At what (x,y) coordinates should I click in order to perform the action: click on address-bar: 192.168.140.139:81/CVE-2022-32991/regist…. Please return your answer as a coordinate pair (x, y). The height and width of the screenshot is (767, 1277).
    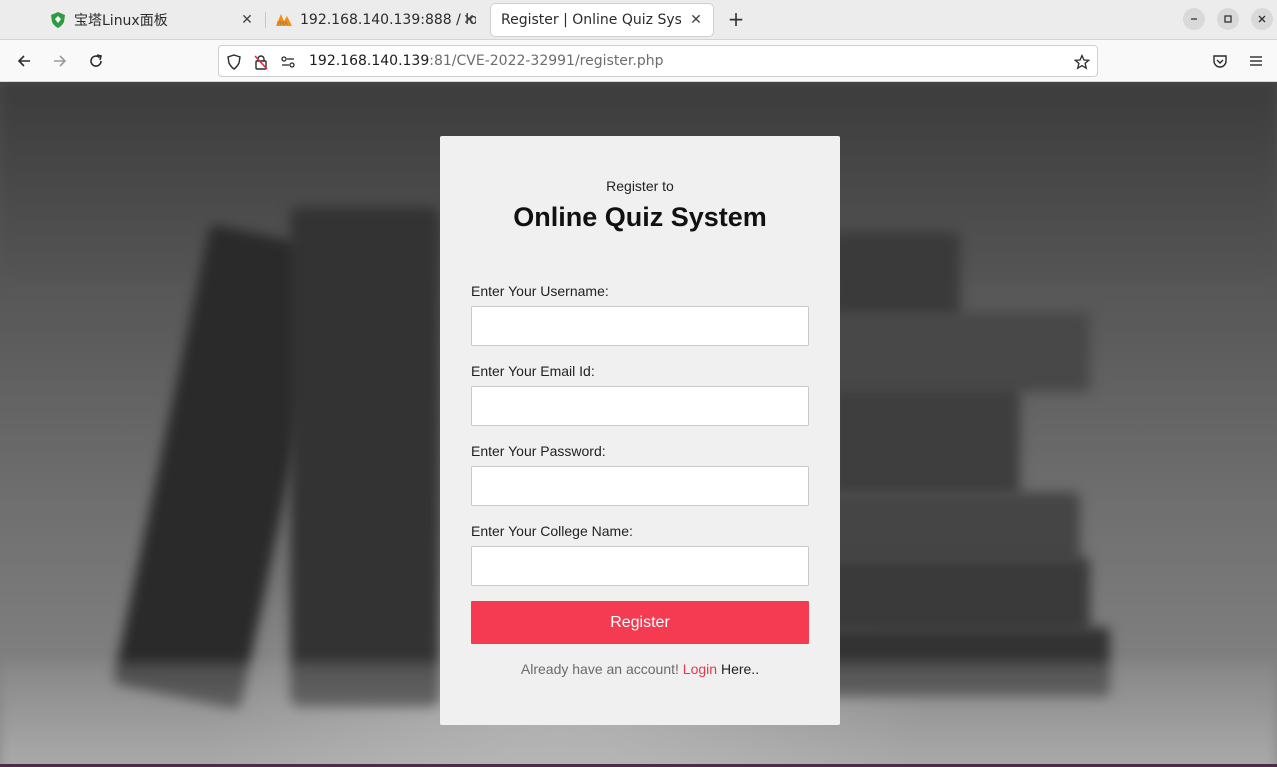
    Looking at the image, I should click on (658, 61).